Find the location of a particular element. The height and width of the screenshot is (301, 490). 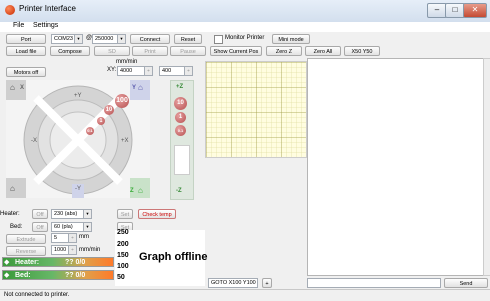

close-button: ✕ is located at coordinates (475, 10).